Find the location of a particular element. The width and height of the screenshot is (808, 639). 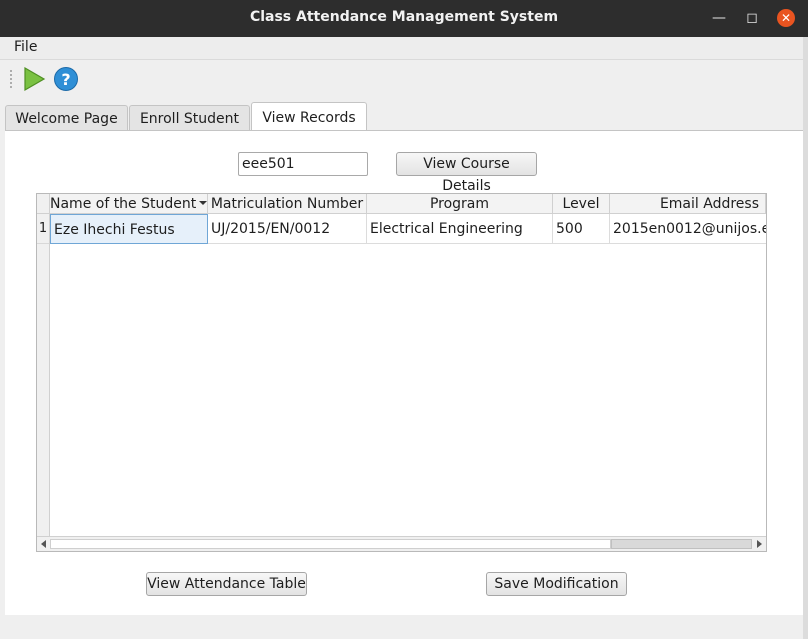

sort-indicator-icon is located at coordinates (203, 202).